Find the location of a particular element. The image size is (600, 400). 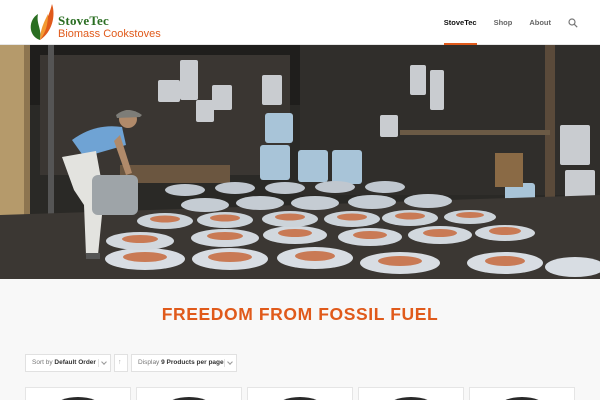

nav-item-about: About is located at coordinates (540, 22).